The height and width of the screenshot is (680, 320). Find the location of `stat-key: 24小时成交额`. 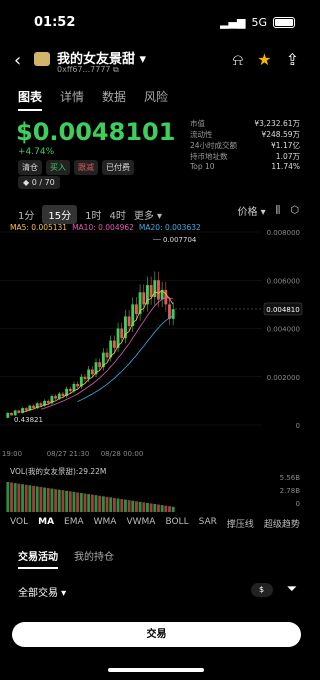

stat-key: 24小时成交额 is located at coordinates (214, 145).